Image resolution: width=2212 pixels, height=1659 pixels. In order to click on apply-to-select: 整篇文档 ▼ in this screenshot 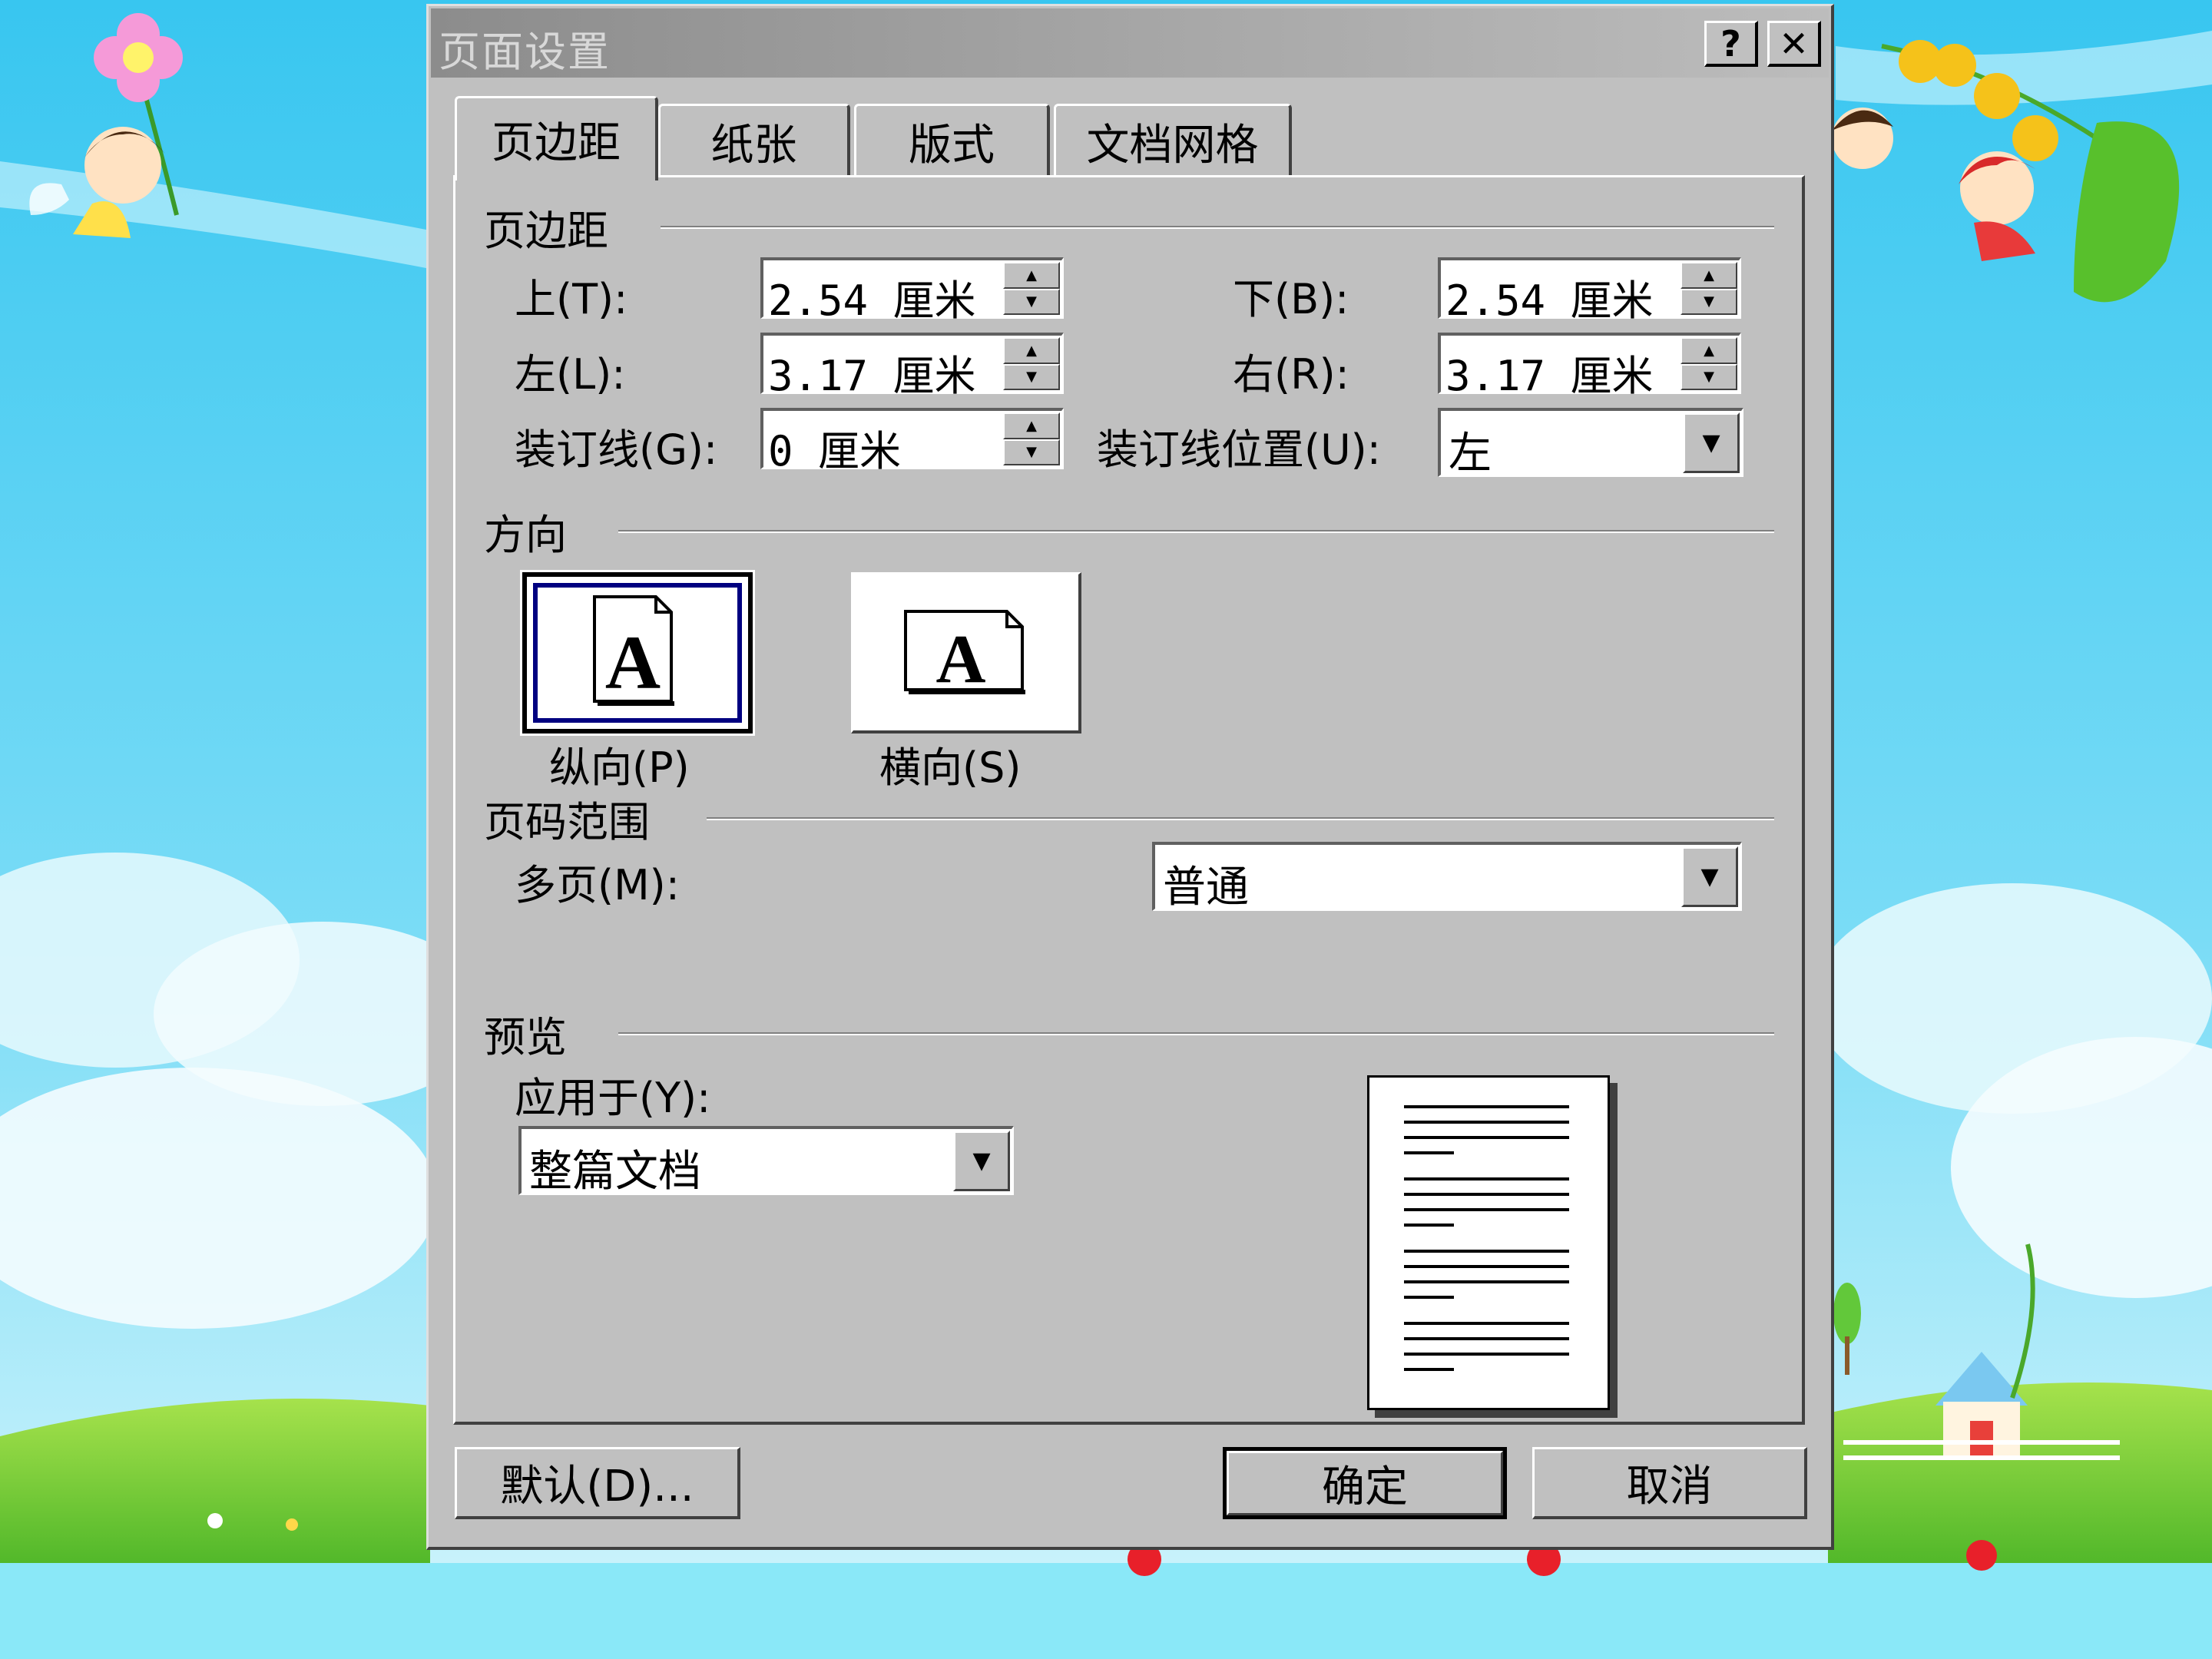, I will do `click(766, 1161)`.